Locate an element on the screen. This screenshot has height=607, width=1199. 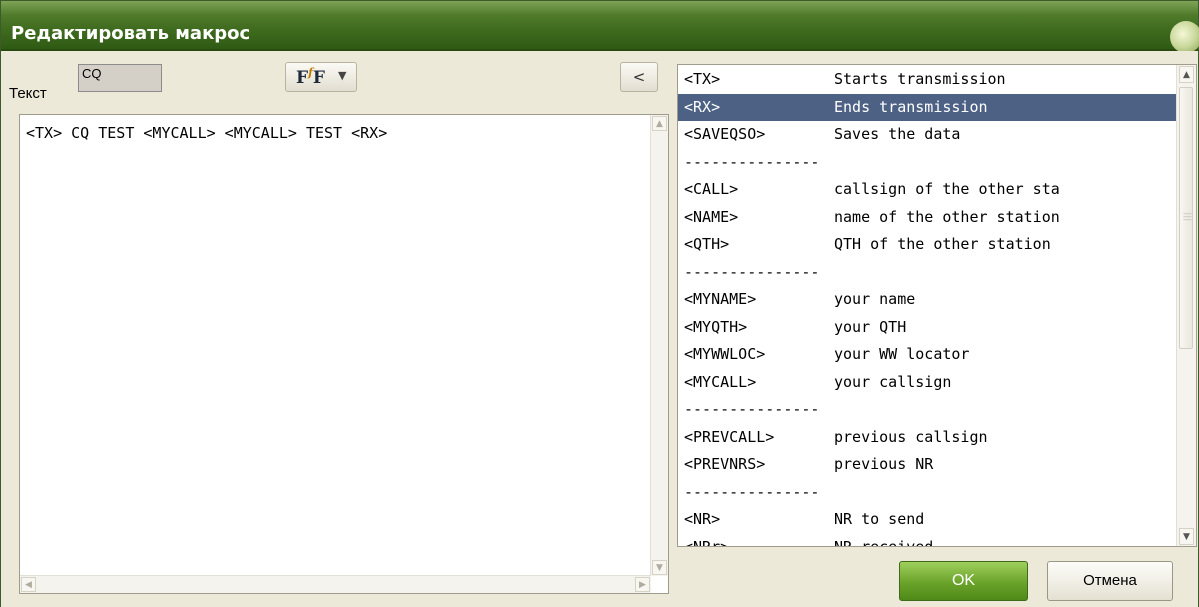
editor-content: <TX> CQ TEST <MYCALL> <MYCALL> TEST <RX> is located at coordinates (206, 133).